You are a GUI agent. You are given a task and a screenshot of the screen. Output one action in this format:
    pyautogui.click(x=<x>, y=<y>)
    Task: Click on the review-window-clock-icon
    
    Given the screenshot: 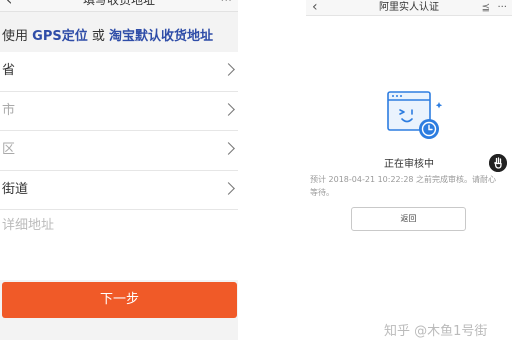 What is the action you would take?
    pyautogui.click(x=415, y=115)
    